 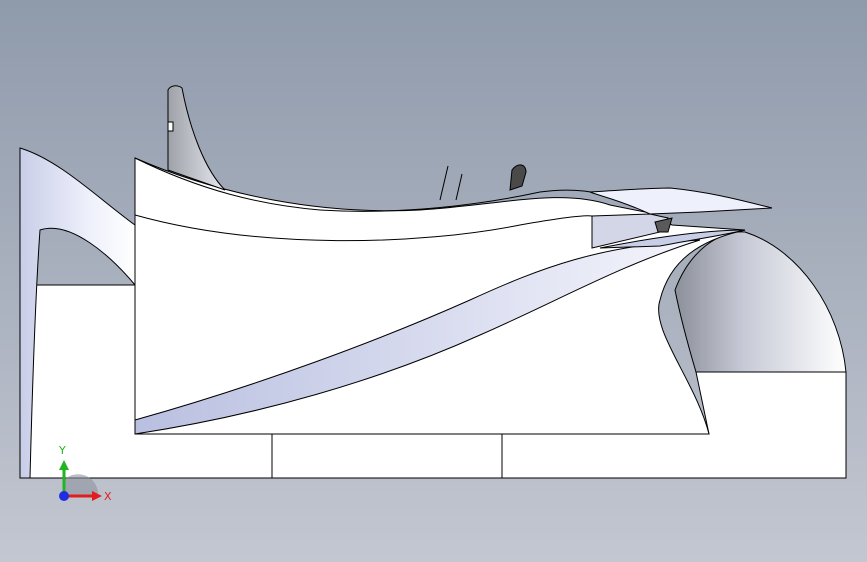 What do you see at coordinates (62, 450) in the screenshot?
I see `y-axis-label: Y` at bounding box center [62, 450].